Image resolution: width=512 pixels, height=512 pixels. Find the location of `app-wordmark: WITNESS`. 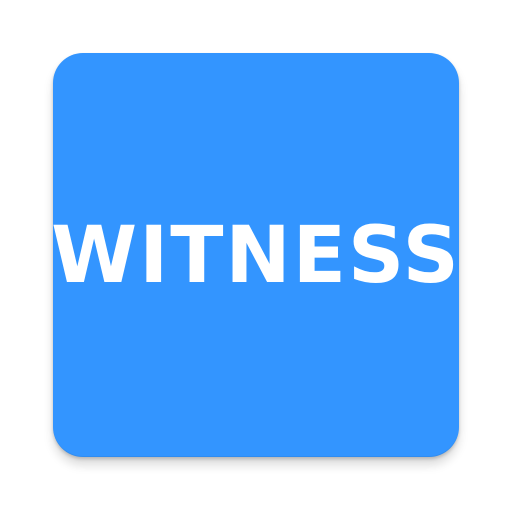

app-wordmark: WITNESS is located at coordinates (256, 256).